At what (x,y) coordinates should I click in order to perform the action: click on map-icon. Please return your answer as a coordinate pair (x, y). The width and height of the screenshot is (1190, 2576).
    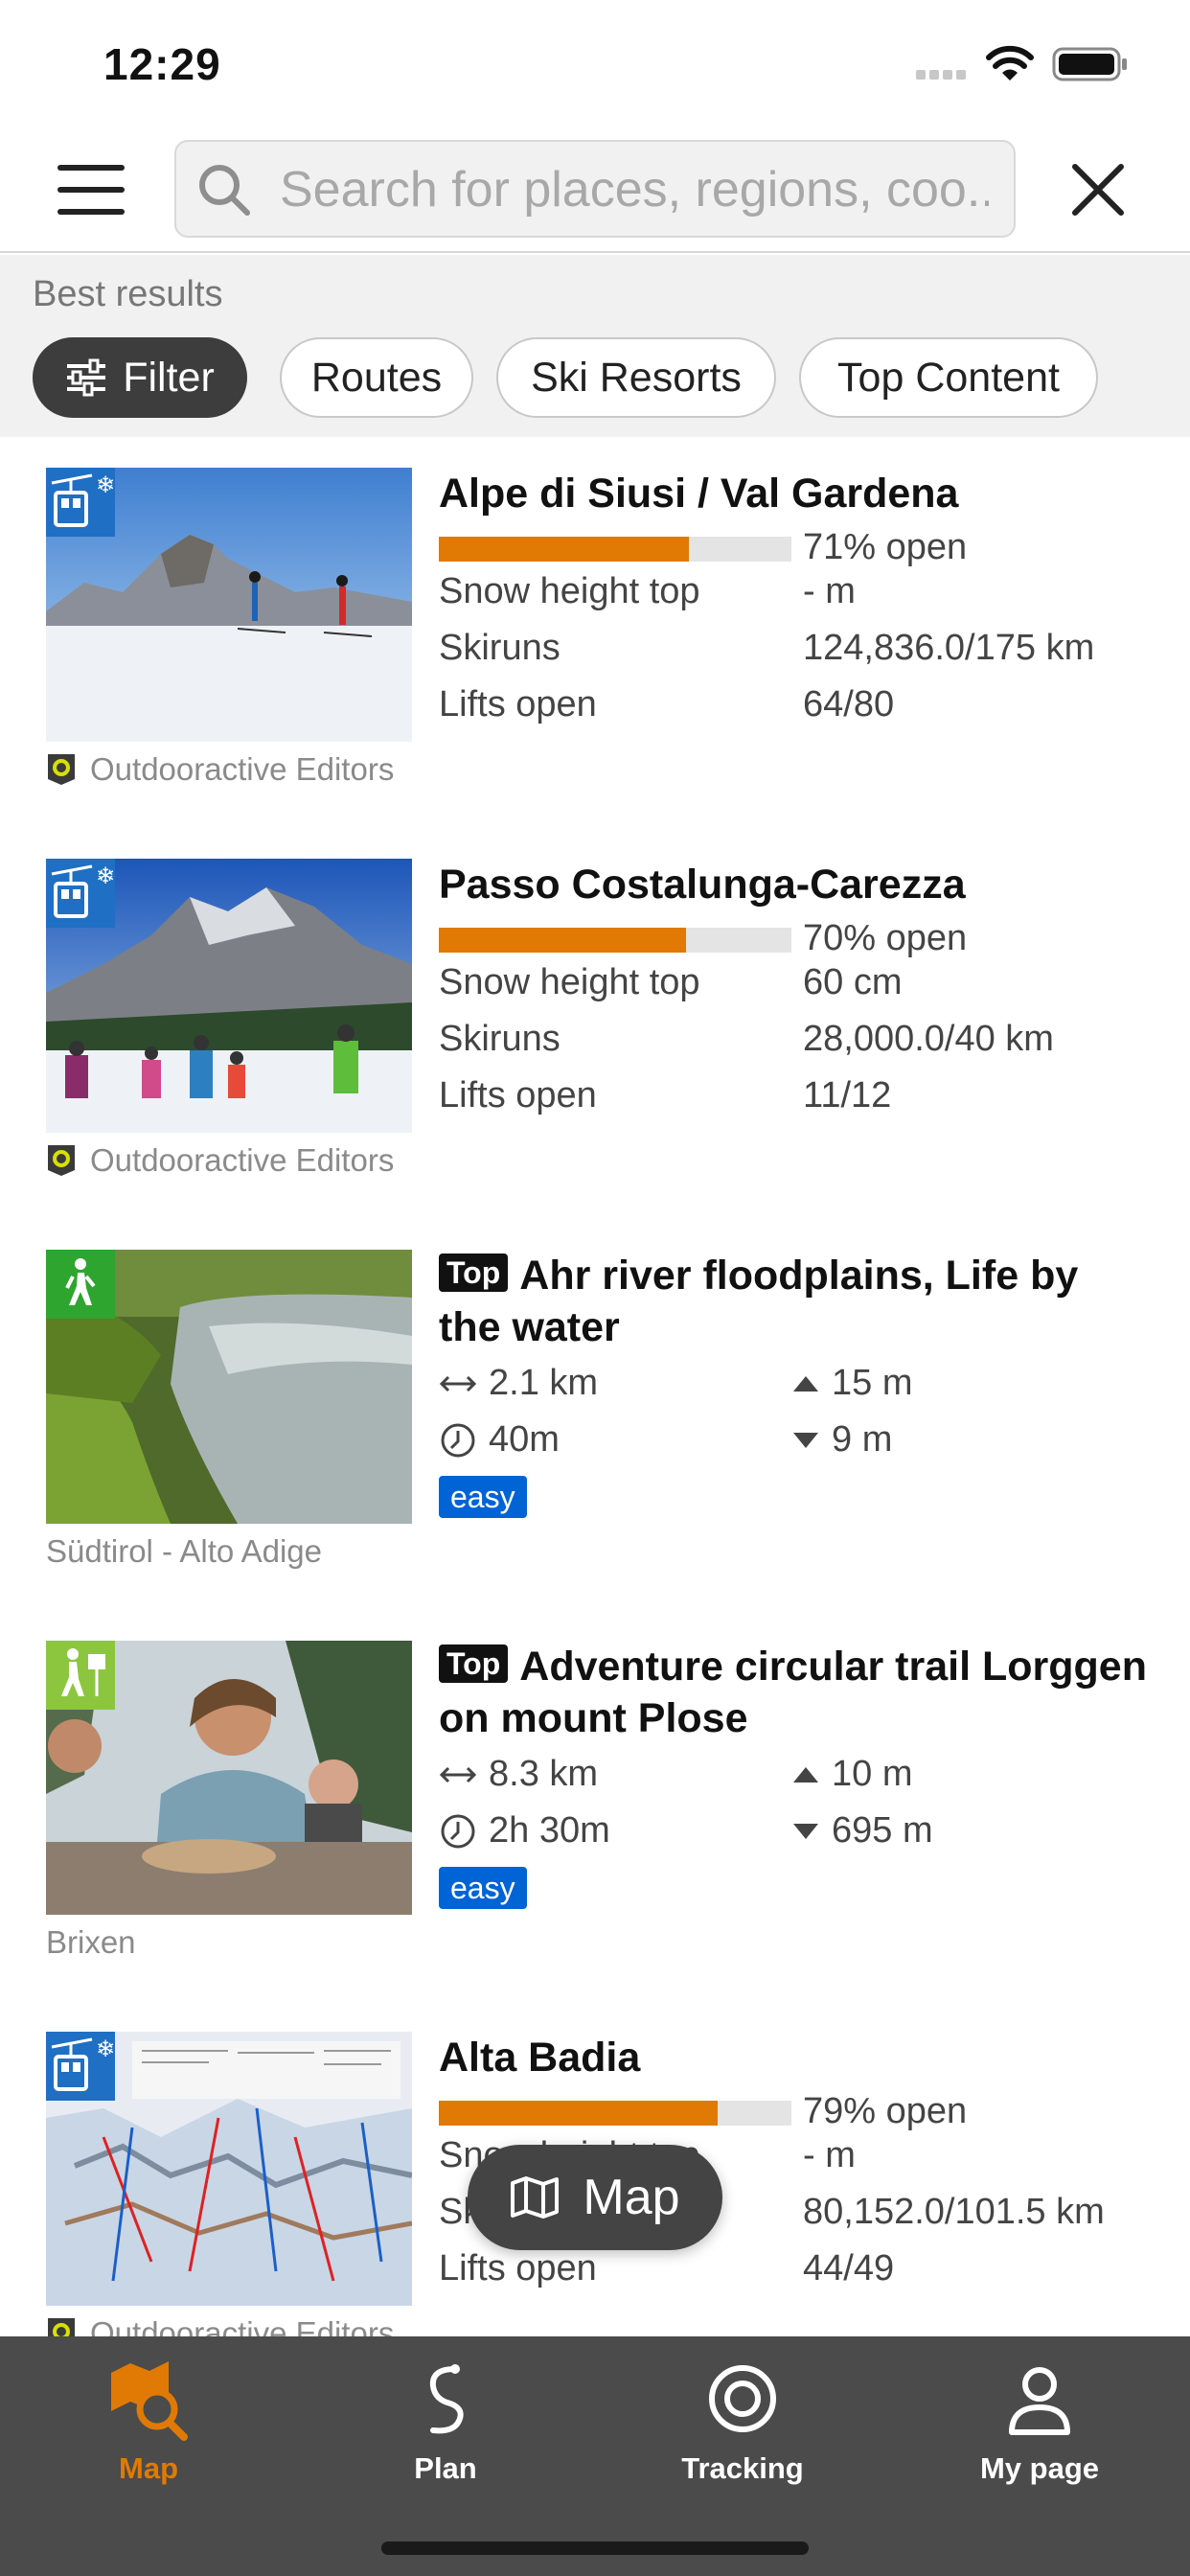
    Looking at the image, I should click on (536, 2197).